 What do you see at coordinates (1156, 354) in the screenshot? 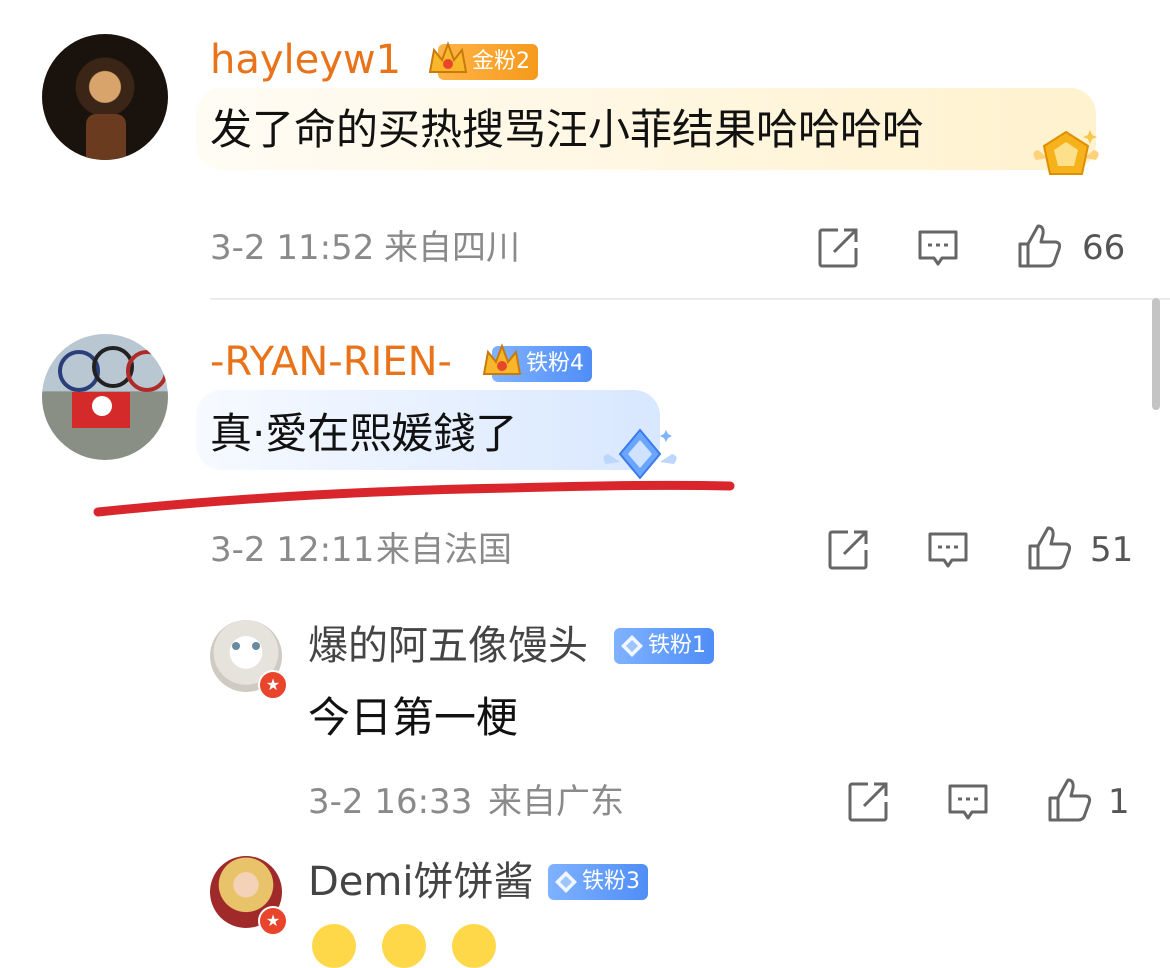
I see `scrollbar-thumb` at bounding box center [1156, 354].